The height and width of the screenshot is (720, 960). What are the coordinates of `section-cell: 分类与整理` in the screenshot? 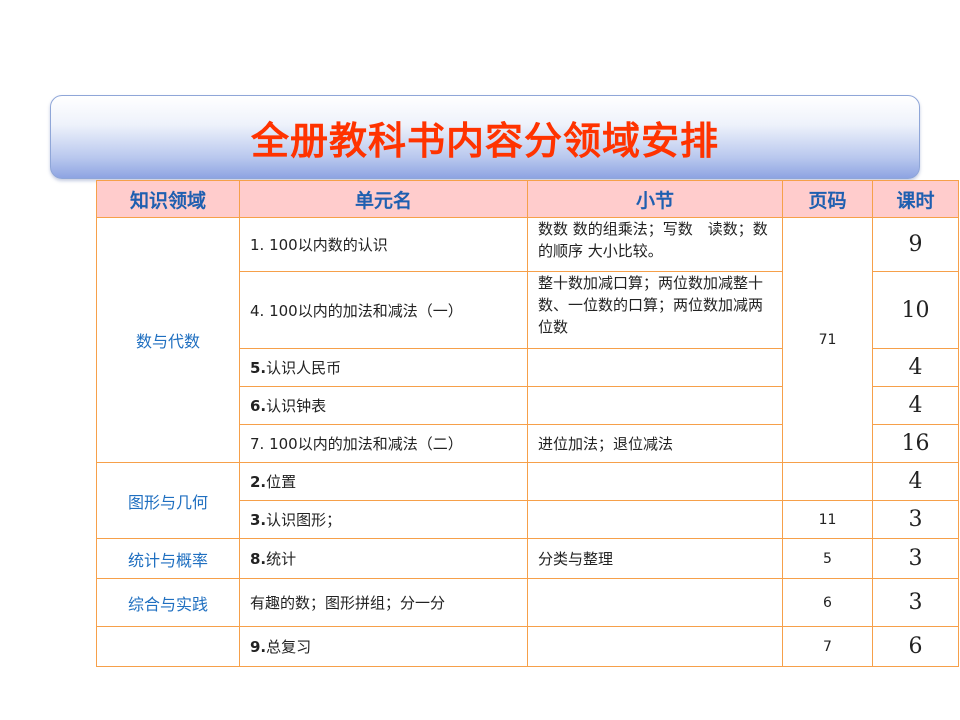 It's located at (655, 558).